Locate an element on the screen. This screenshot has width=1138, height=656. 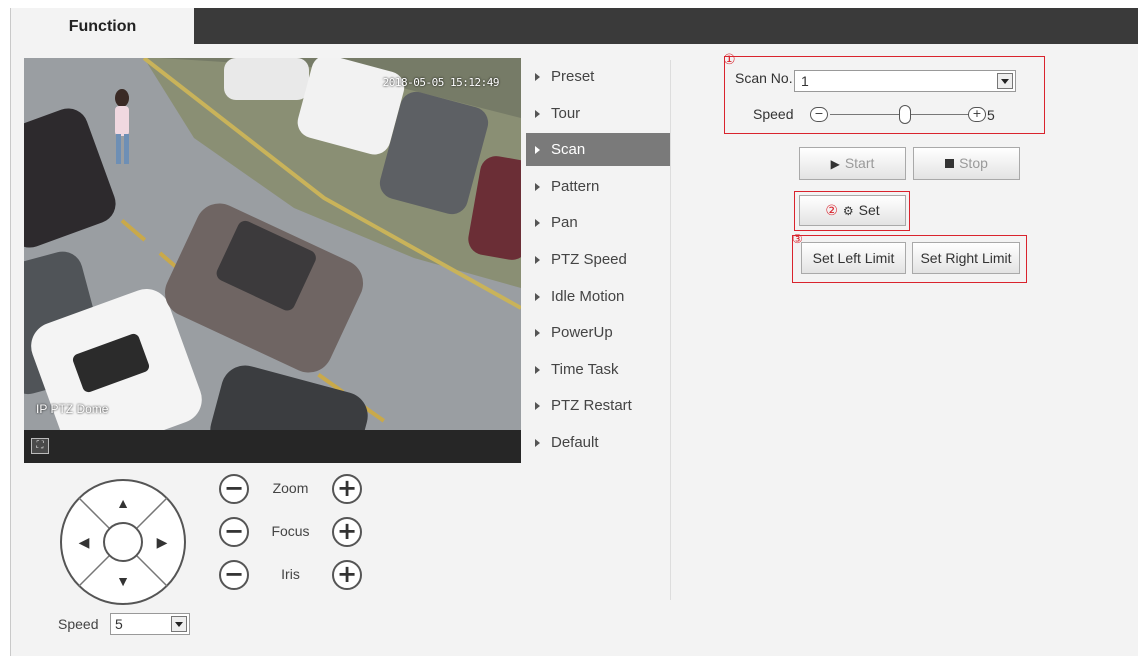
menu-item-ptz-speed: PTZ Speed is located at coordinates (598, 259).